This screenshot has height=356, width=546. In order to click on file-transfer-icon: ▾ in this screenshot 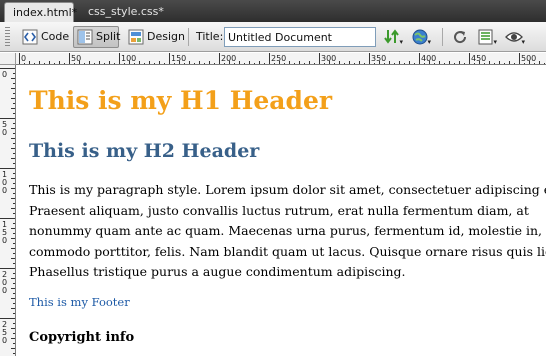, I will do `click(392, 37)`.